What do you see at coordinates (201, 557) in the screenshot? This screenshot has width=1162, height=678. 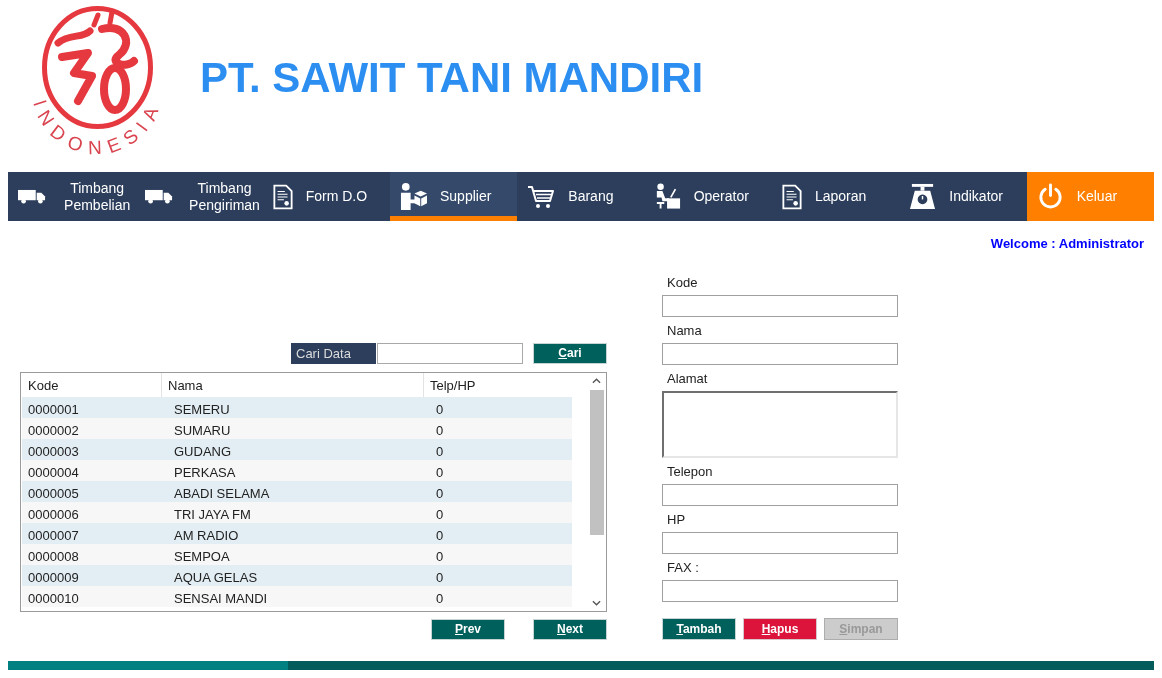 I see `table-cell-text: SEMPOA` at bounding box center [201, 557].